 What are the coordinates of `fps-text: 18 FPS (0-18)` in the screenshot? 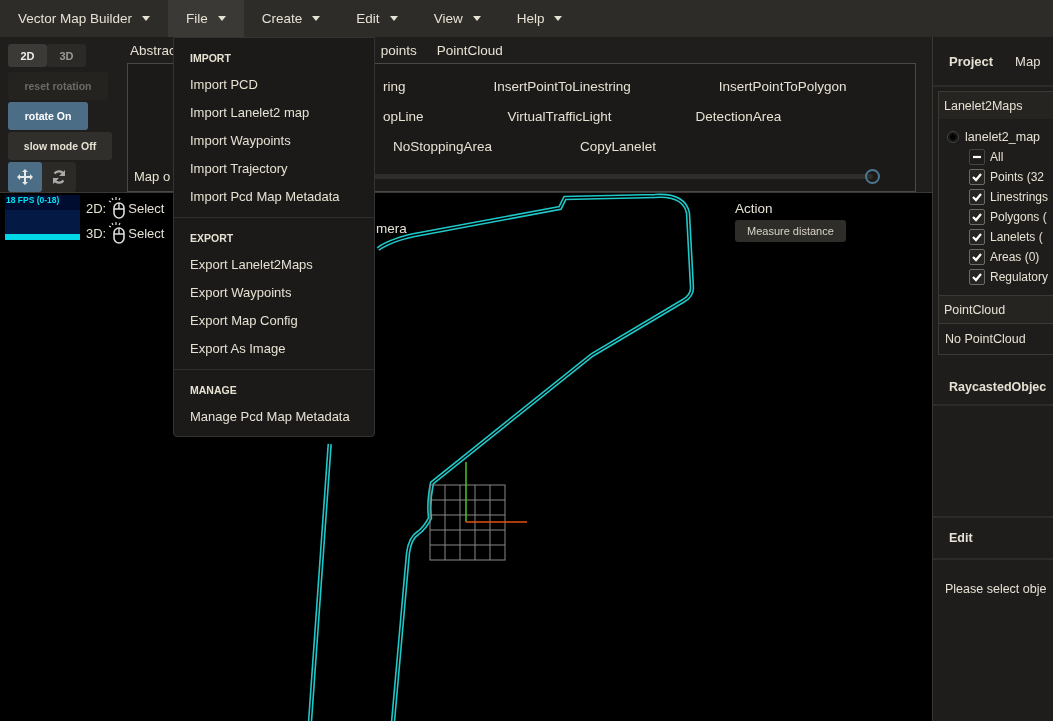 It's located at (33, 200).